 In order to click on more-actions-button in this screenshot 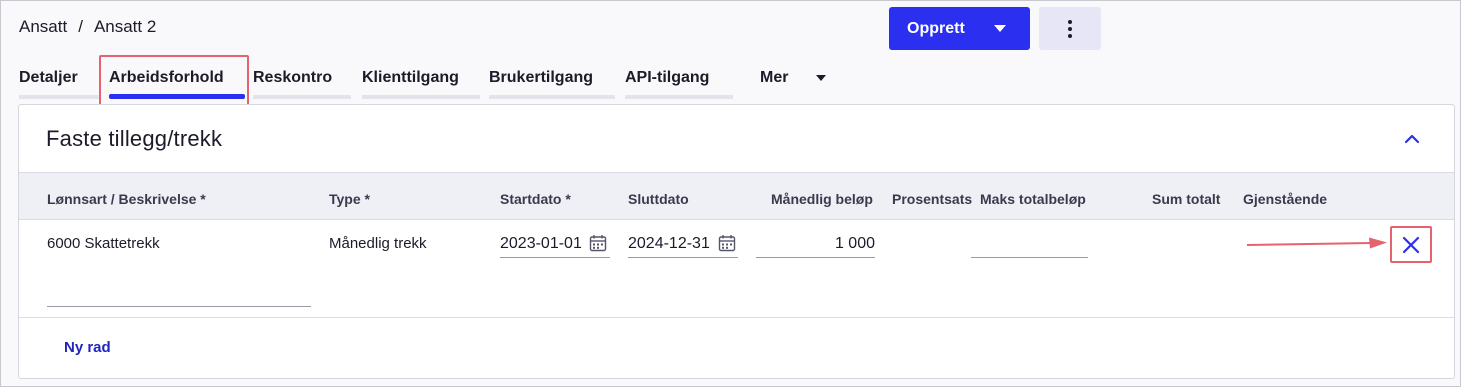, I will do `click(1070, 28)`.